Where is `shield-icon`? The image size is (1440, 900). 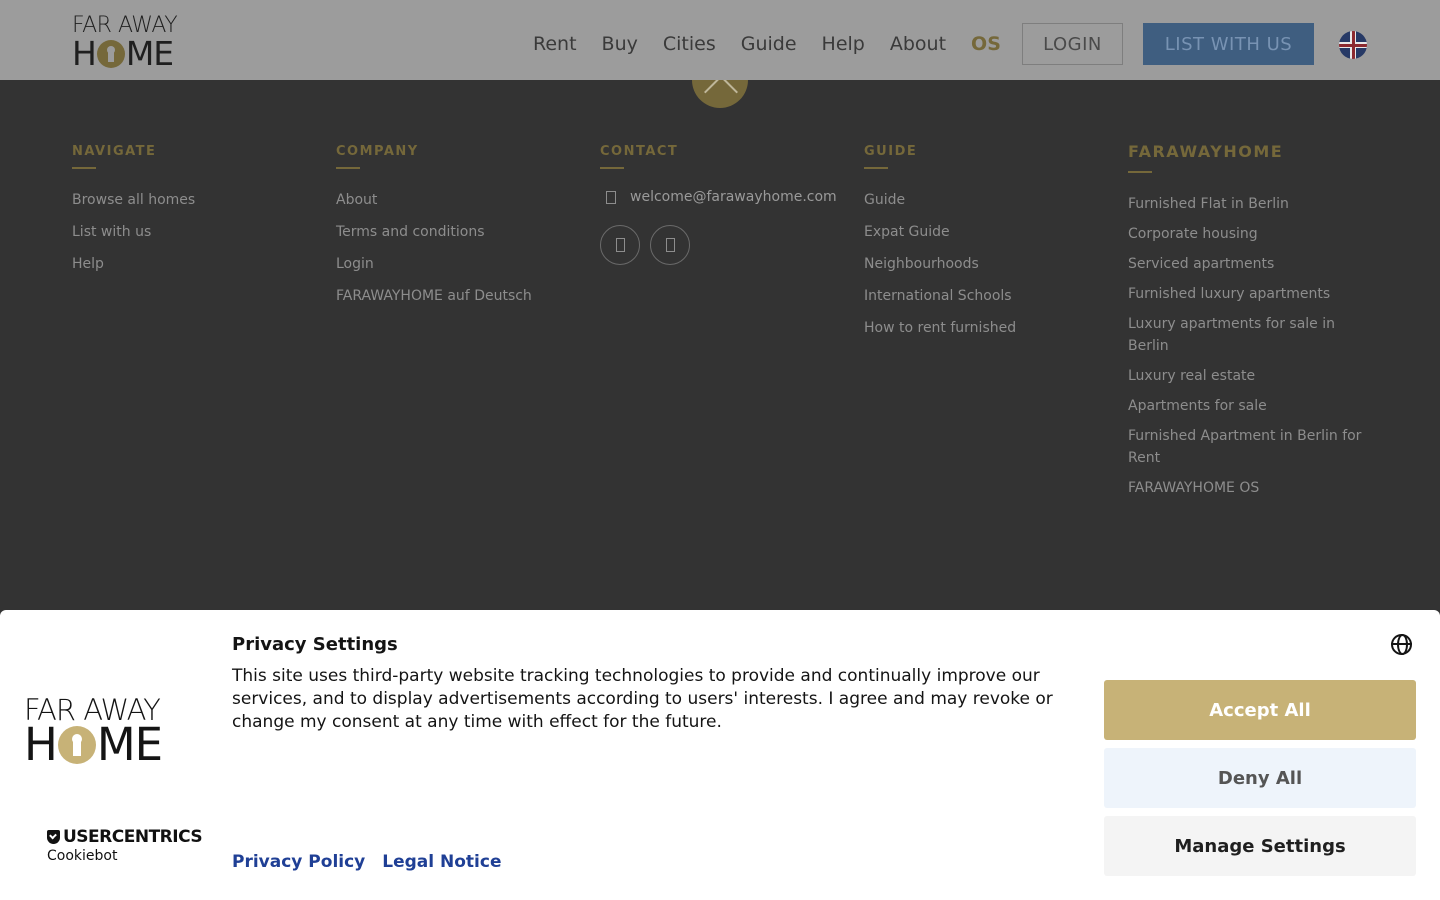
shield-icon is located at coordinates (53, 837).